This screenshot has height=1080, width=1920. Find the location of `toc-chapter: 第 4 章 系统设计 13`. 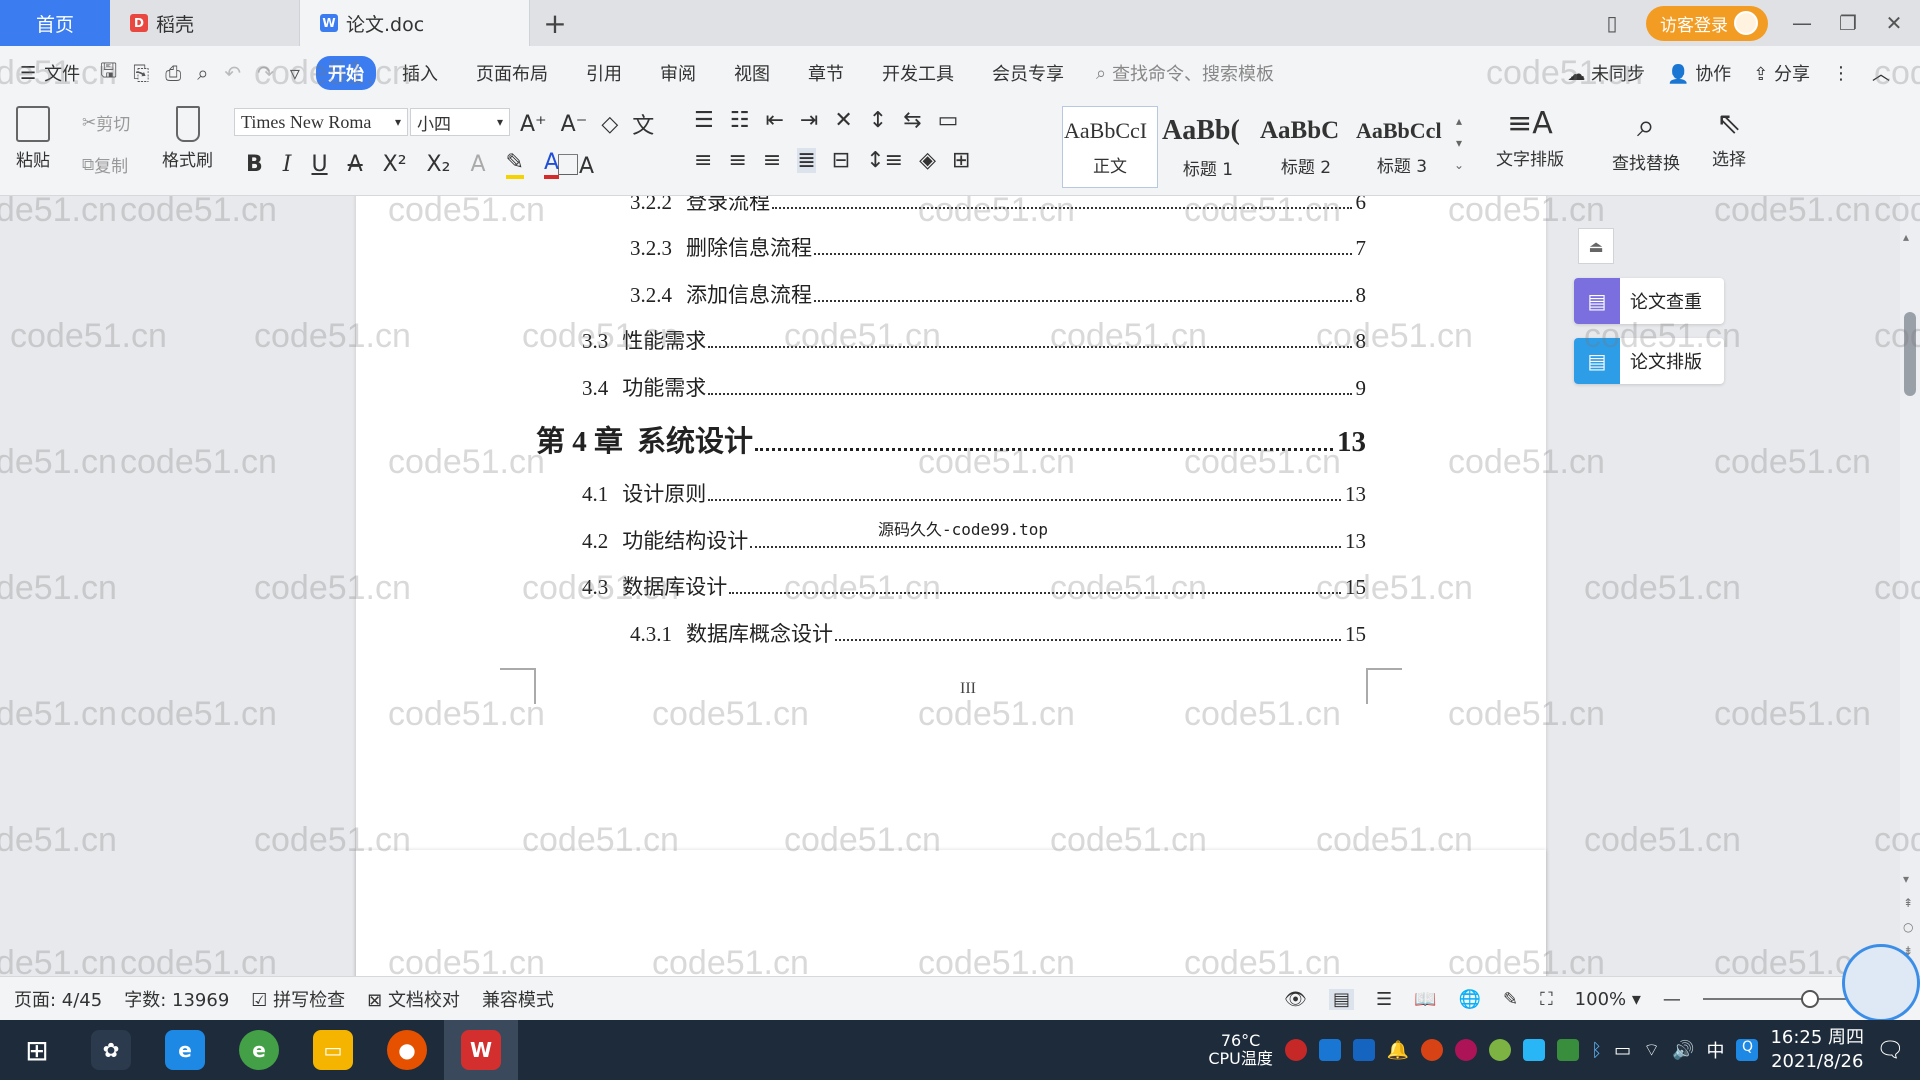

toc-chapter: 第 4 章 系统设计 13 is located at coordinates (951, 439).